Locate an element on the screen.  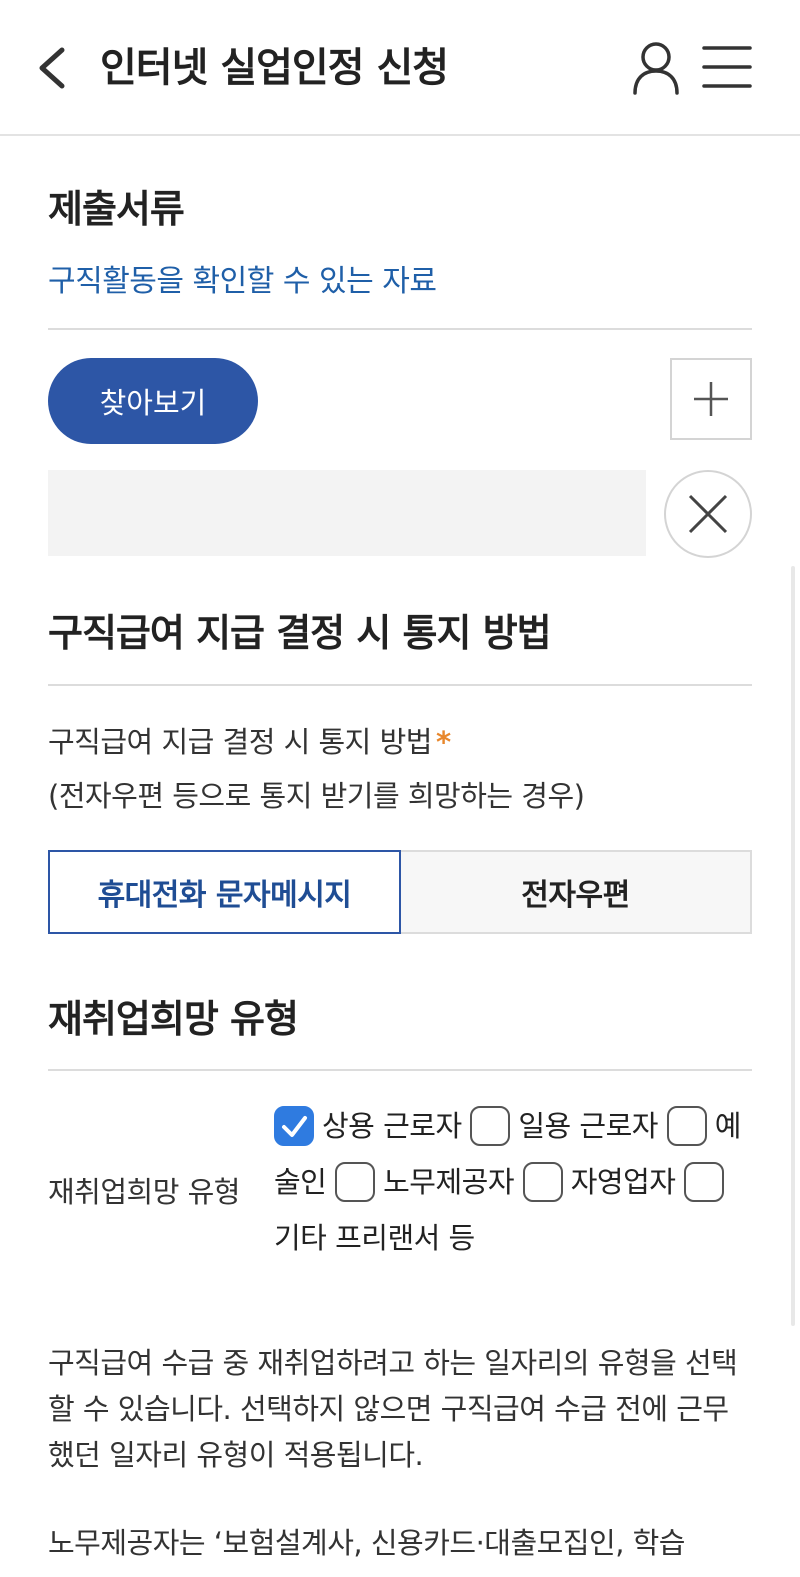
add-file-button is located at coordinates (711, 399).